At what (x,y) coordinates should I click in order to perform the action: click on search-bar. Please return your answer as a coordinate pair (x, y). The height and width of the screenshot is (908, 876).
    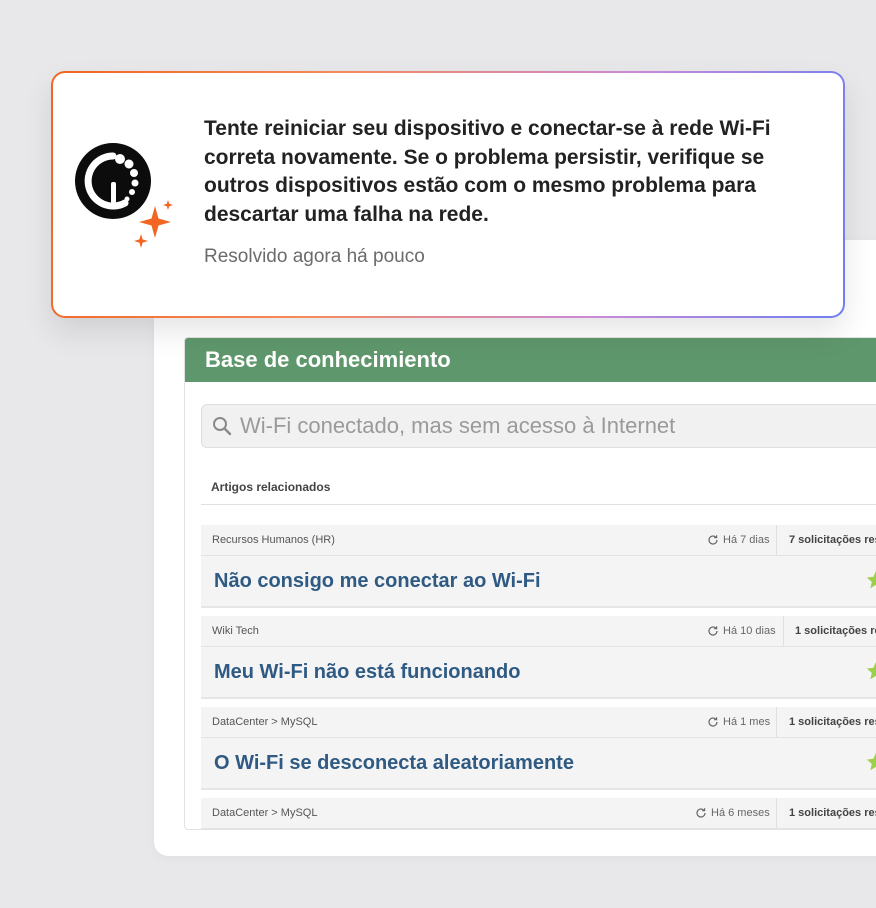
    Looking at the image, I should click on (538, 426).